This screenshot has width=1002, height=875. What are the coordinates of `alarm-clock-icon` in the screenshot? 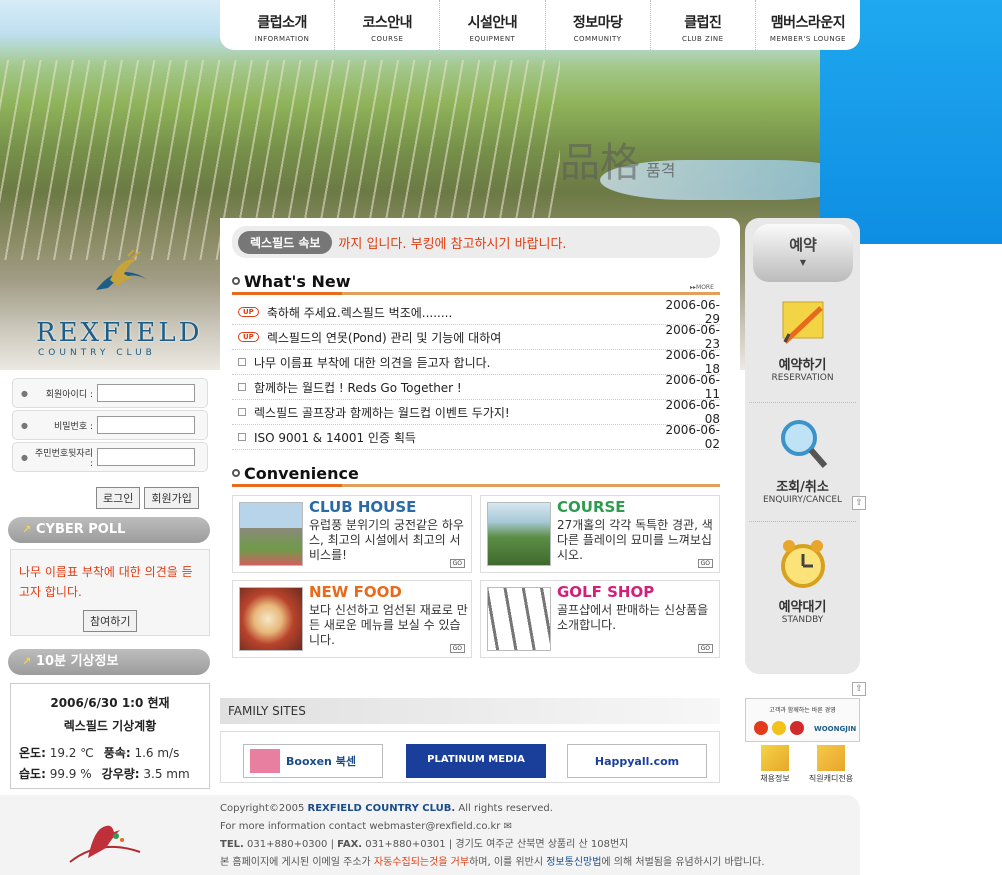 It's located at (803, 564).